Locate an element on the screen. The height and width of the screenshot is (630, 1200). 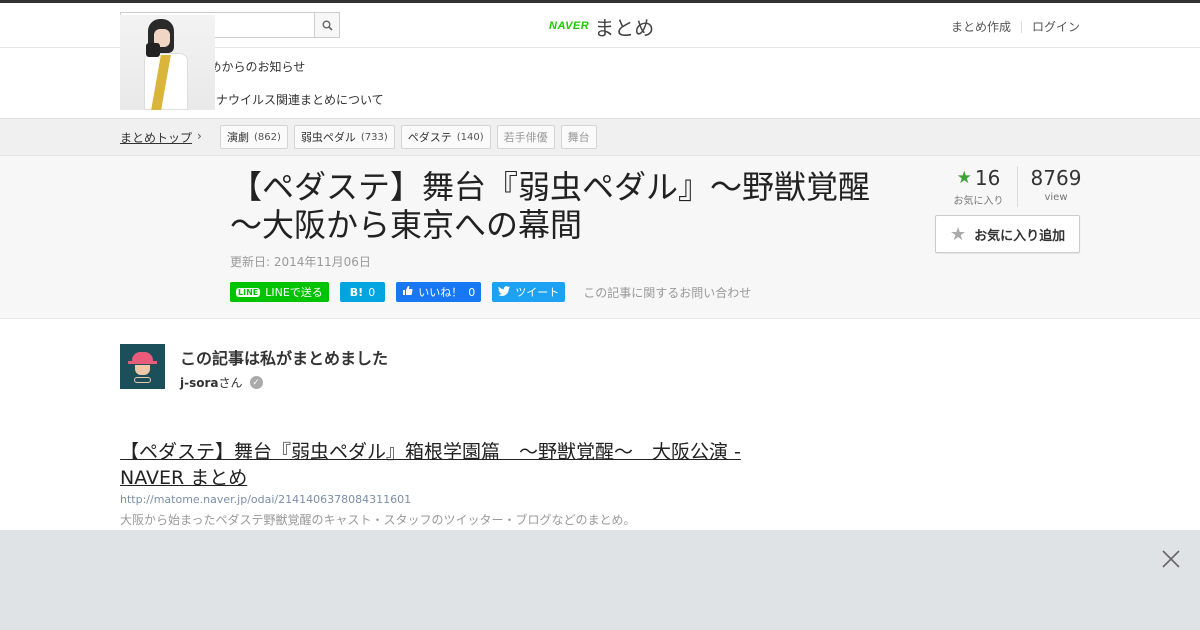
close-icon is located at coordinates (1171, 559).